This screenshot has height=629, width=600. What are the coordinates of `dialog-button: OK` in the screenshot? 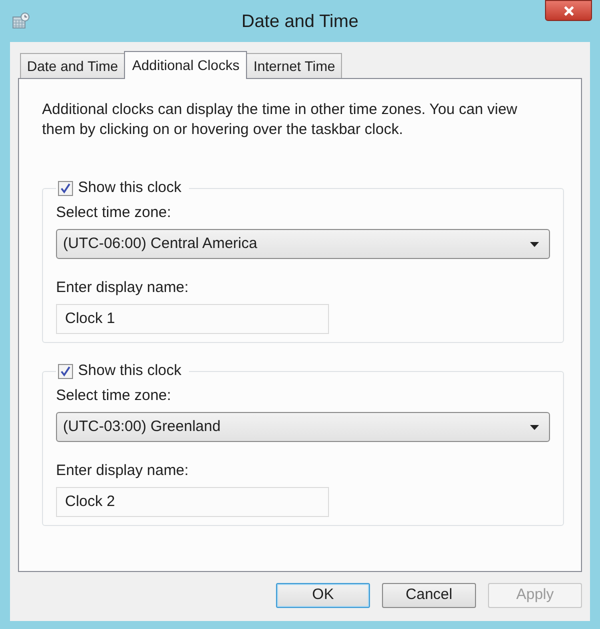 It's located at (323, 595).